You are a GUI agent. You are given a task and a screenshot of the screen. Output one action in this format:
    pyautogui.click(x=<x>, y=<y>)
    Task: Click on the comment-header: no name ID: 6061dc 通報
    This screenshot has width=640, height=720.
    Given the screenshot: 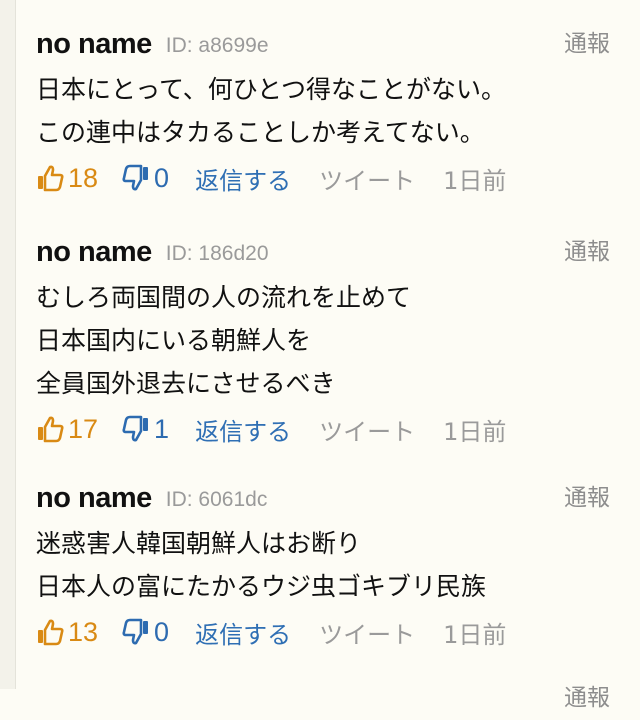 What is the action you would take?
    pyautogui.click(x=323, y=498)
    